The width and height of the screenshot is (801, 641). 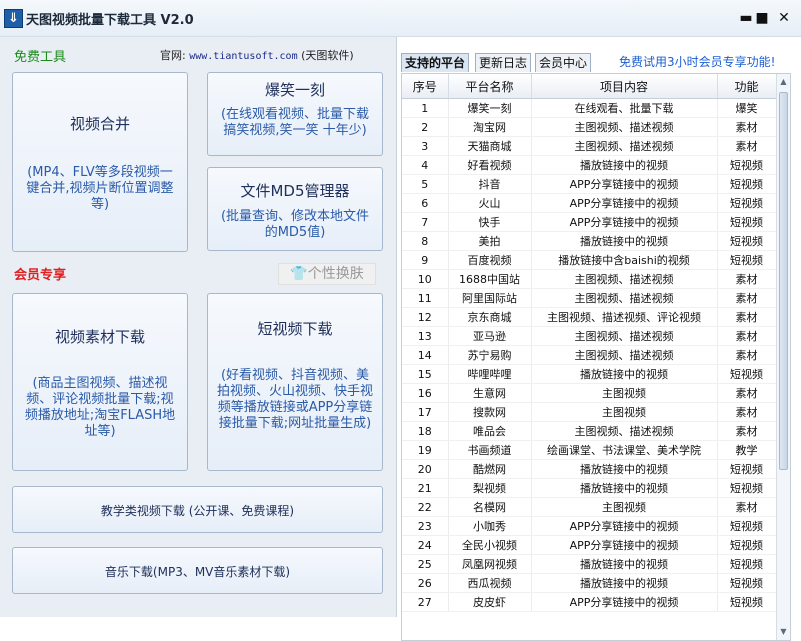 I want to click on table-row: 16 生意网 主图视频 素材, so click(x=589, y=393).